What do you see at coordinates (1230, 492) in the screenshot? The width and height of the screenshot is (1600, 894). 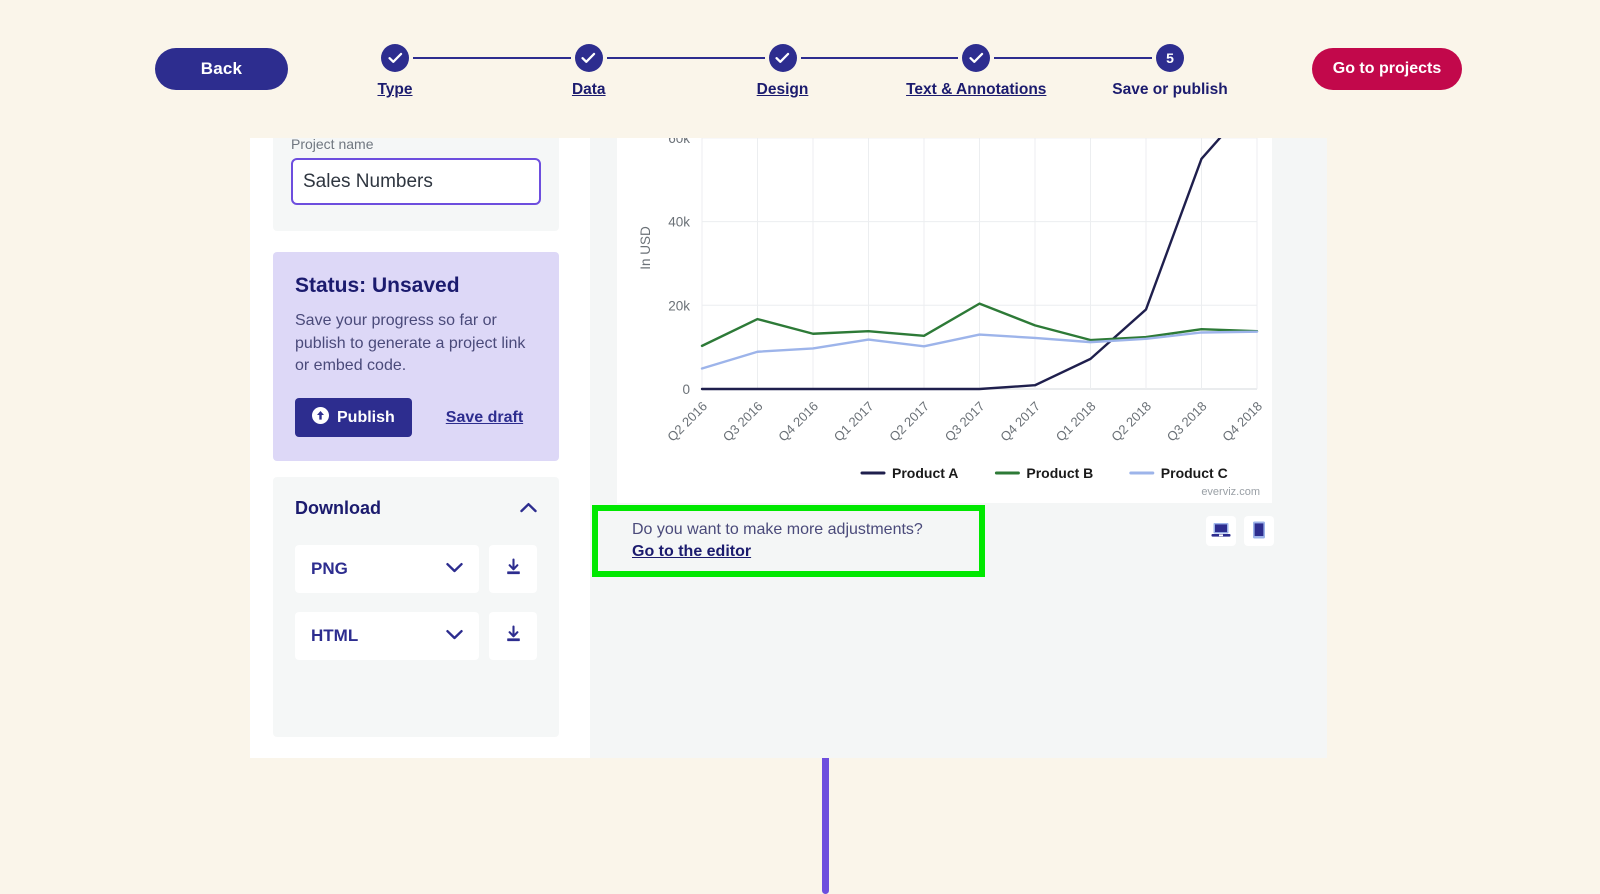 I see `chart-watermark: everviz.com` at bounding box center [1230, 492].